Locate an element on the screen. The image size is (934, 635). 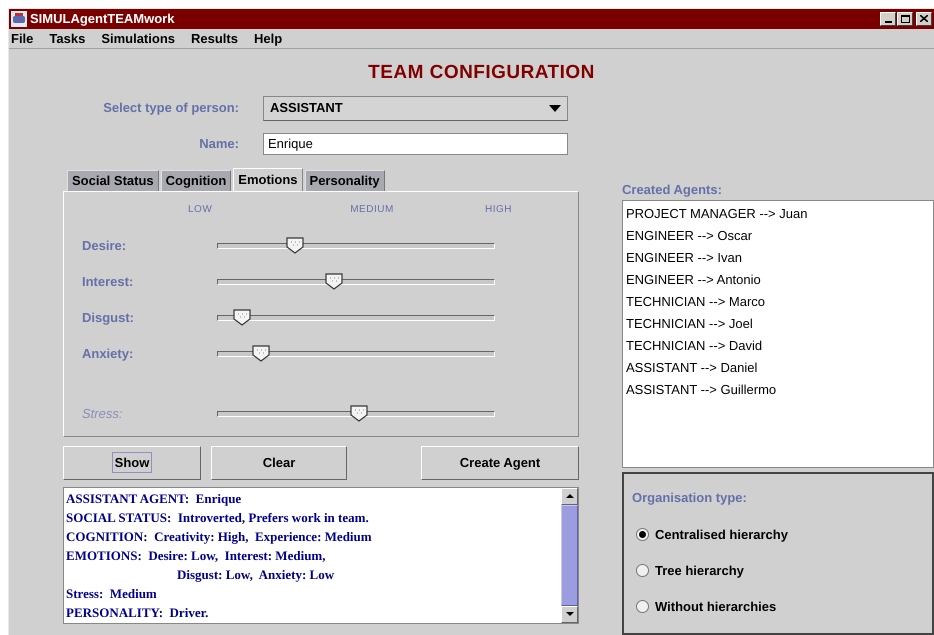
down-arrow-icon is located at coordinates (570, 614).